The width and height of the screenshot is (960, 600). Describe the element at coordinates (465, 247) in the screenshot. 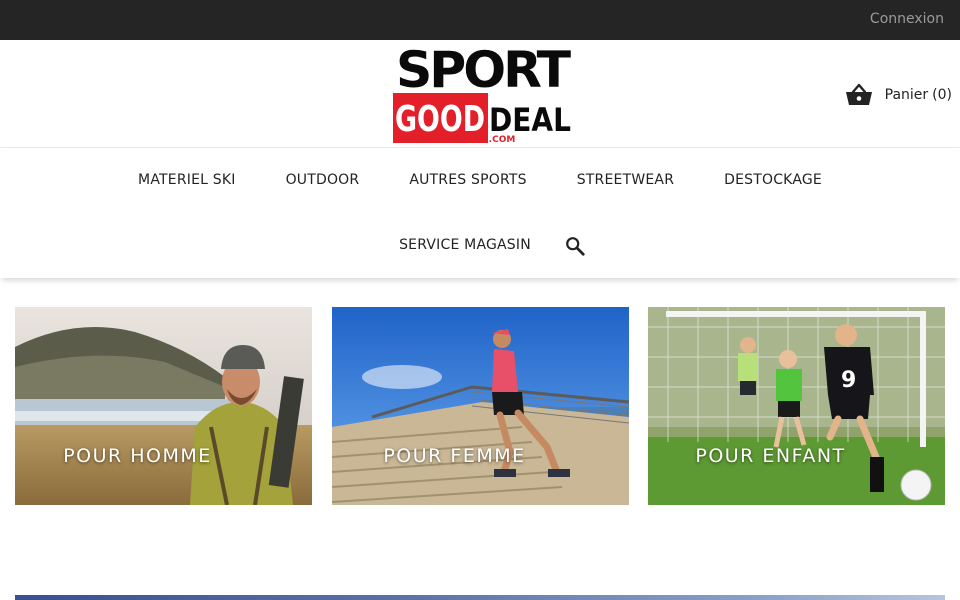

I see `menu-item-service-magasin: SERVICE MAGASIN` at that location.